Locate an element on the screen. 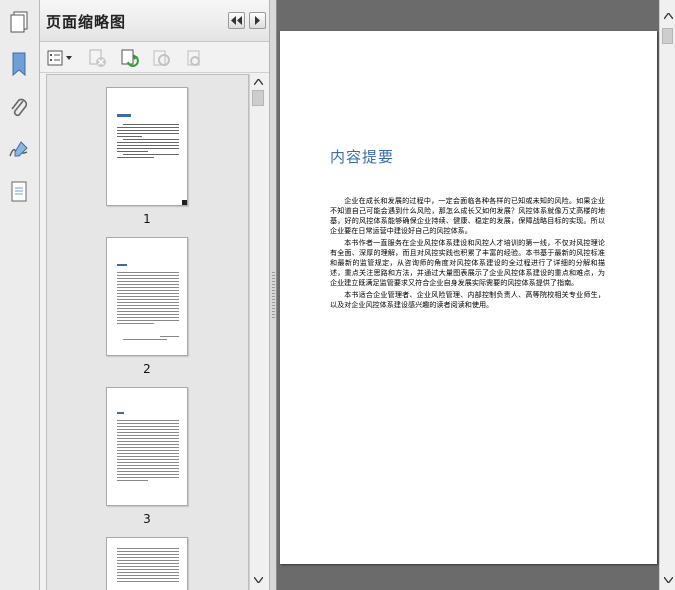 This screenshot has height=590, width=675. scroll-up-icon is located at coordinates (258, 82).